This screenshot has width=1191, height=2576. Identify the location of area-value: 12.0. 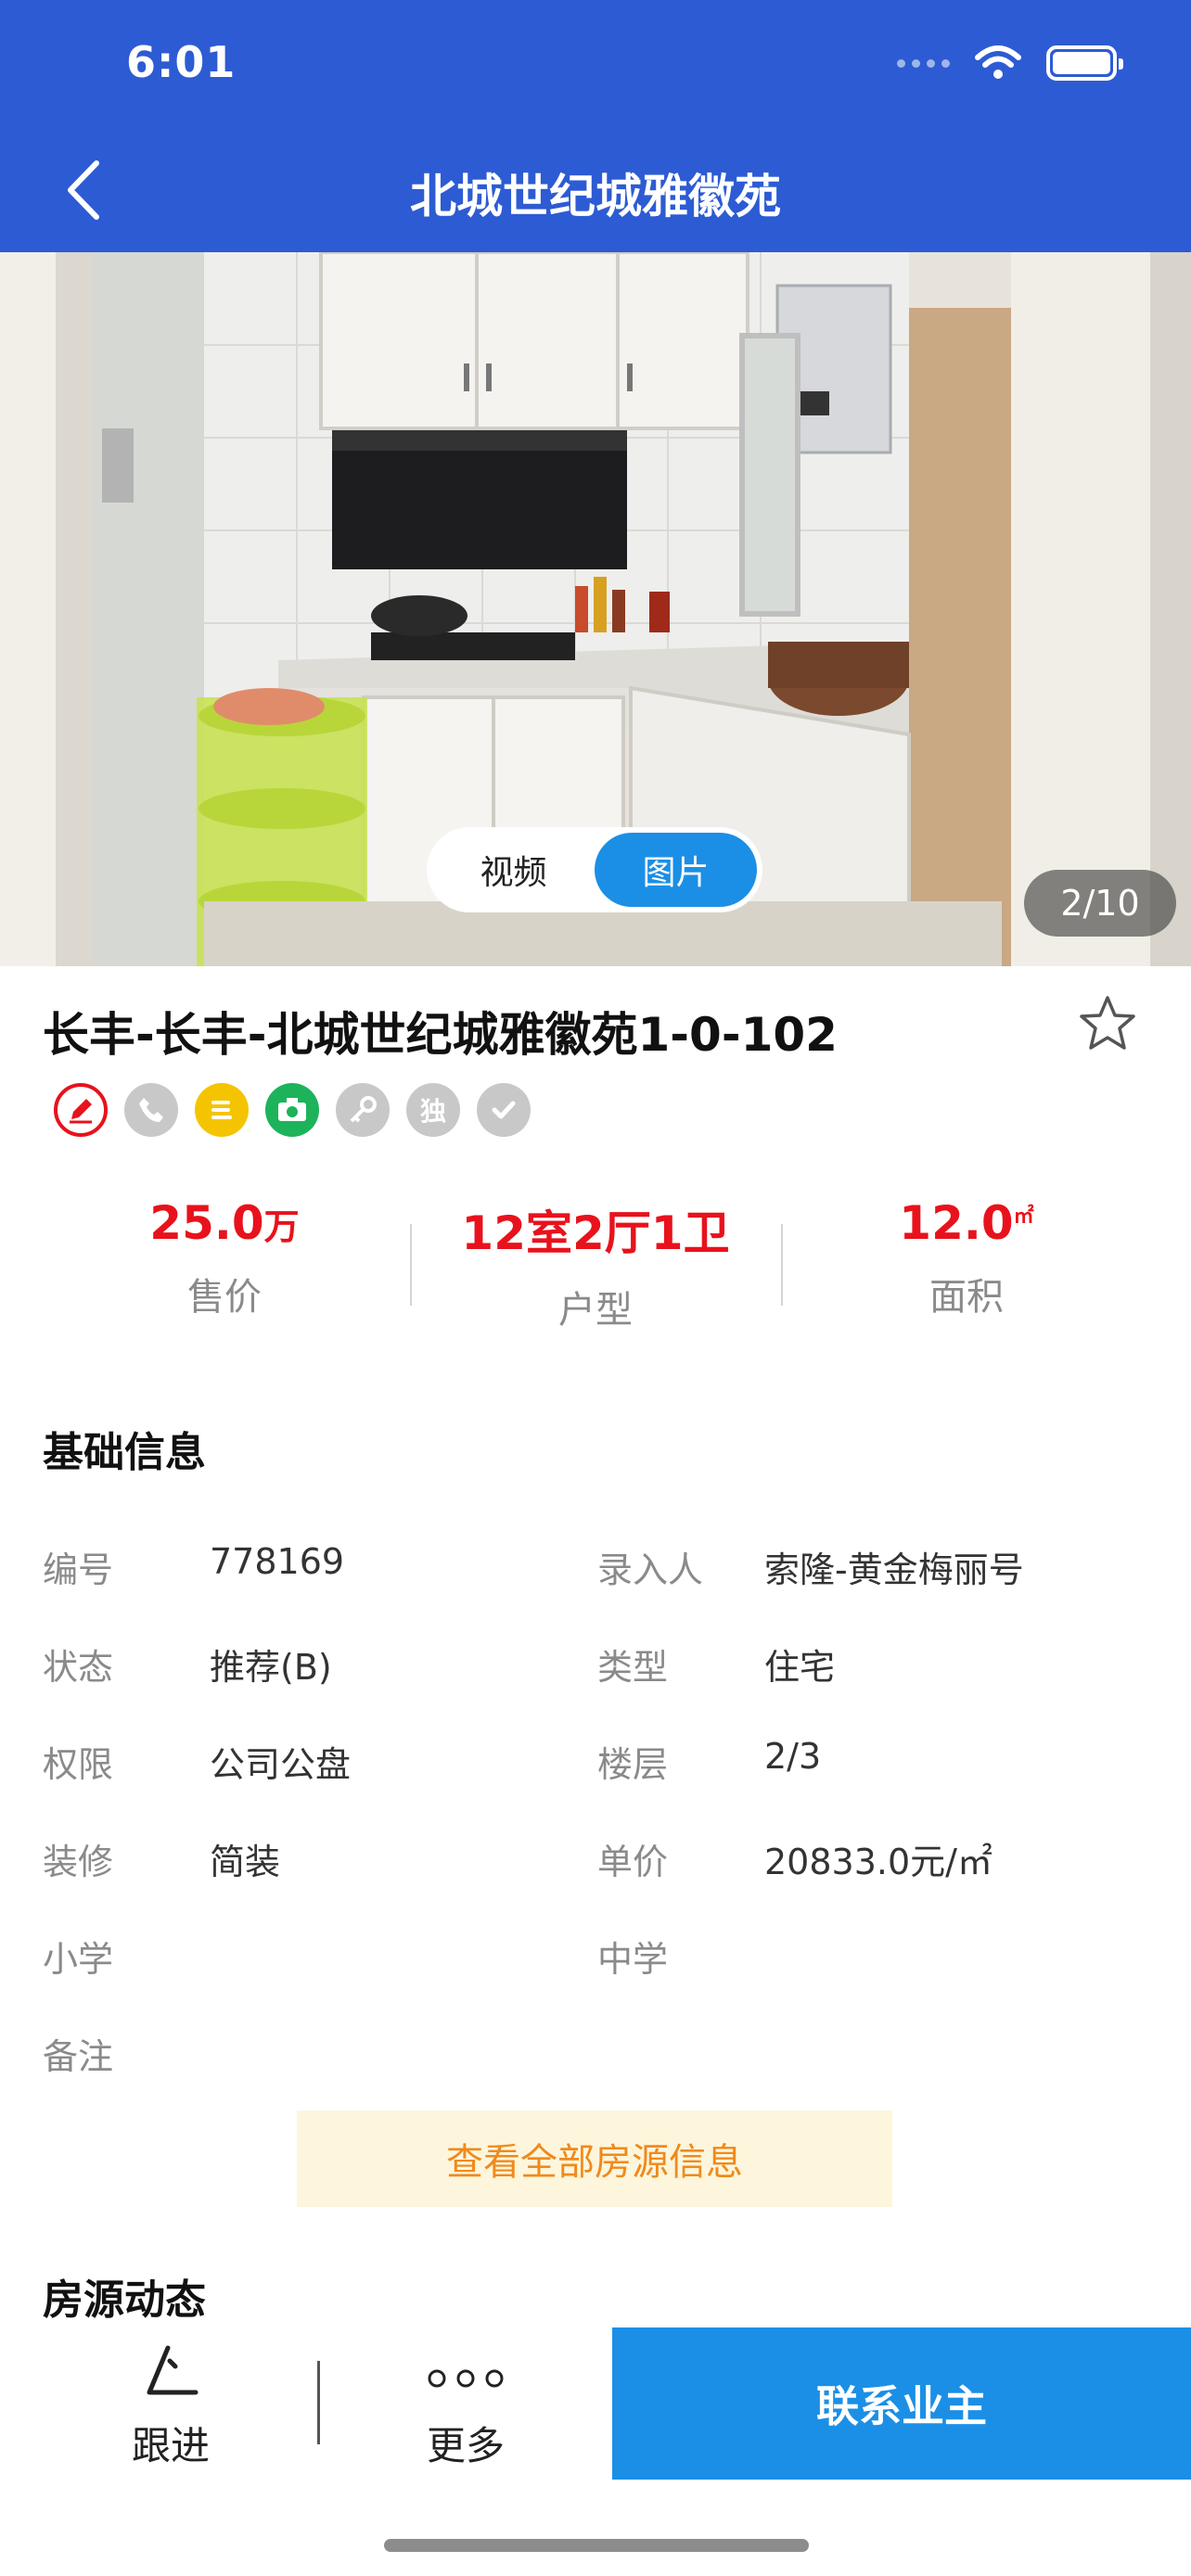
(956, 1223).